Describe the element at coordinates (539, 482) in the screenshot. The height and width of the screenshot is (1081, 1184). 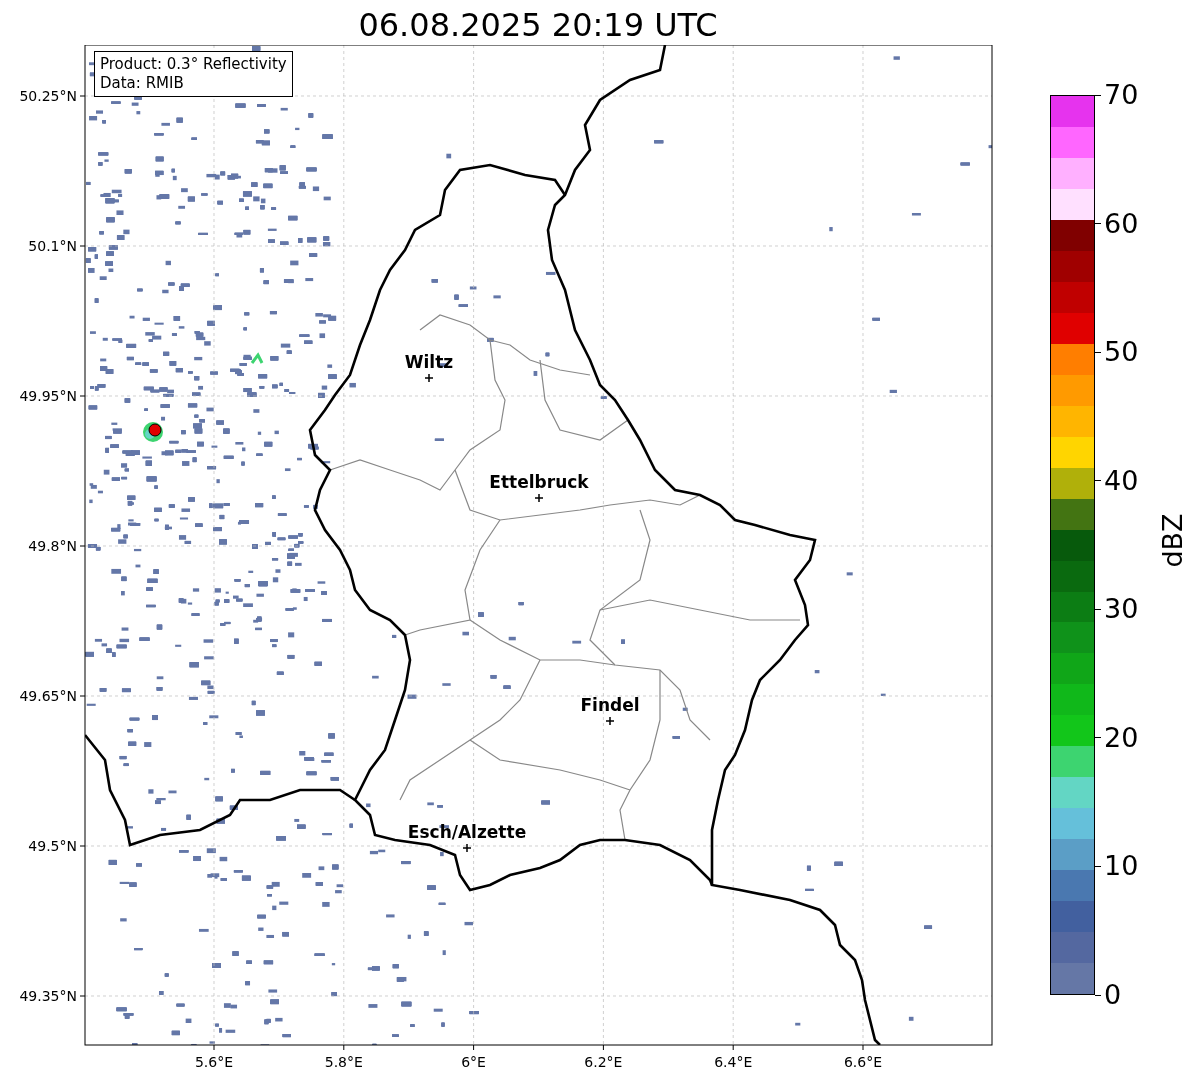
I see `city-label: Ettelbruck` at that location.